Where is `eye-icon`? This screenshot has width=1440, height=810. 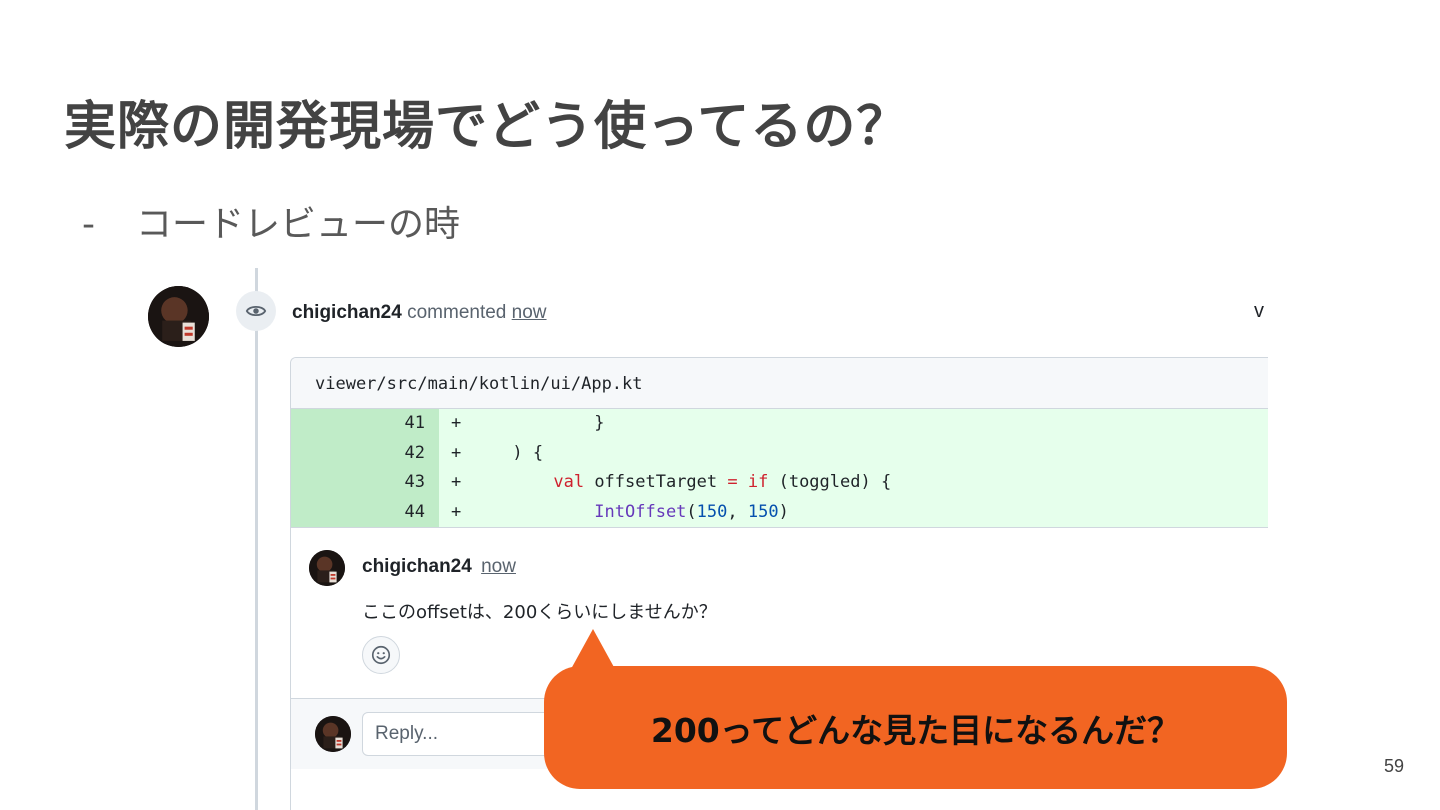
eye-icon is located at coordinates (256, 311).